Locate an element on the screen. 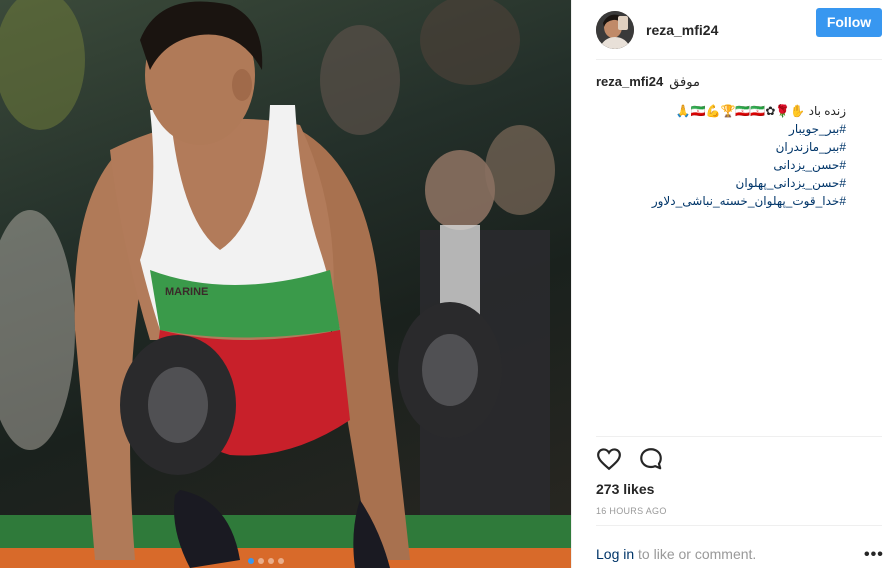  heart-icon is located at coordinates (609, 459).